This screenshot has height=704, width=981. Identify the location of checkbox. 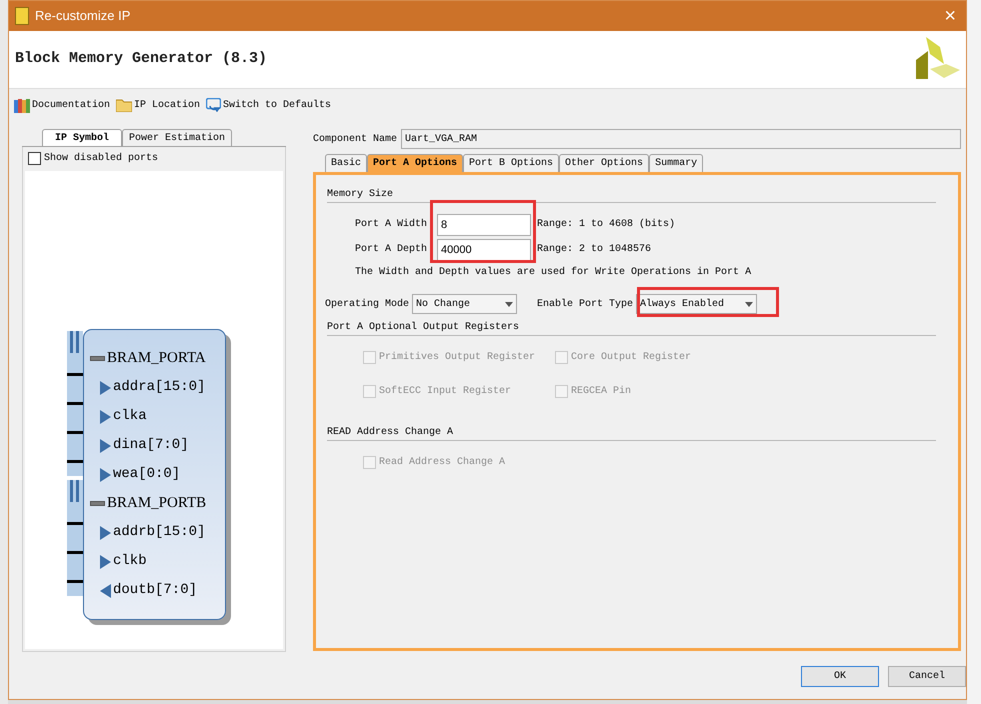
(34, 158).